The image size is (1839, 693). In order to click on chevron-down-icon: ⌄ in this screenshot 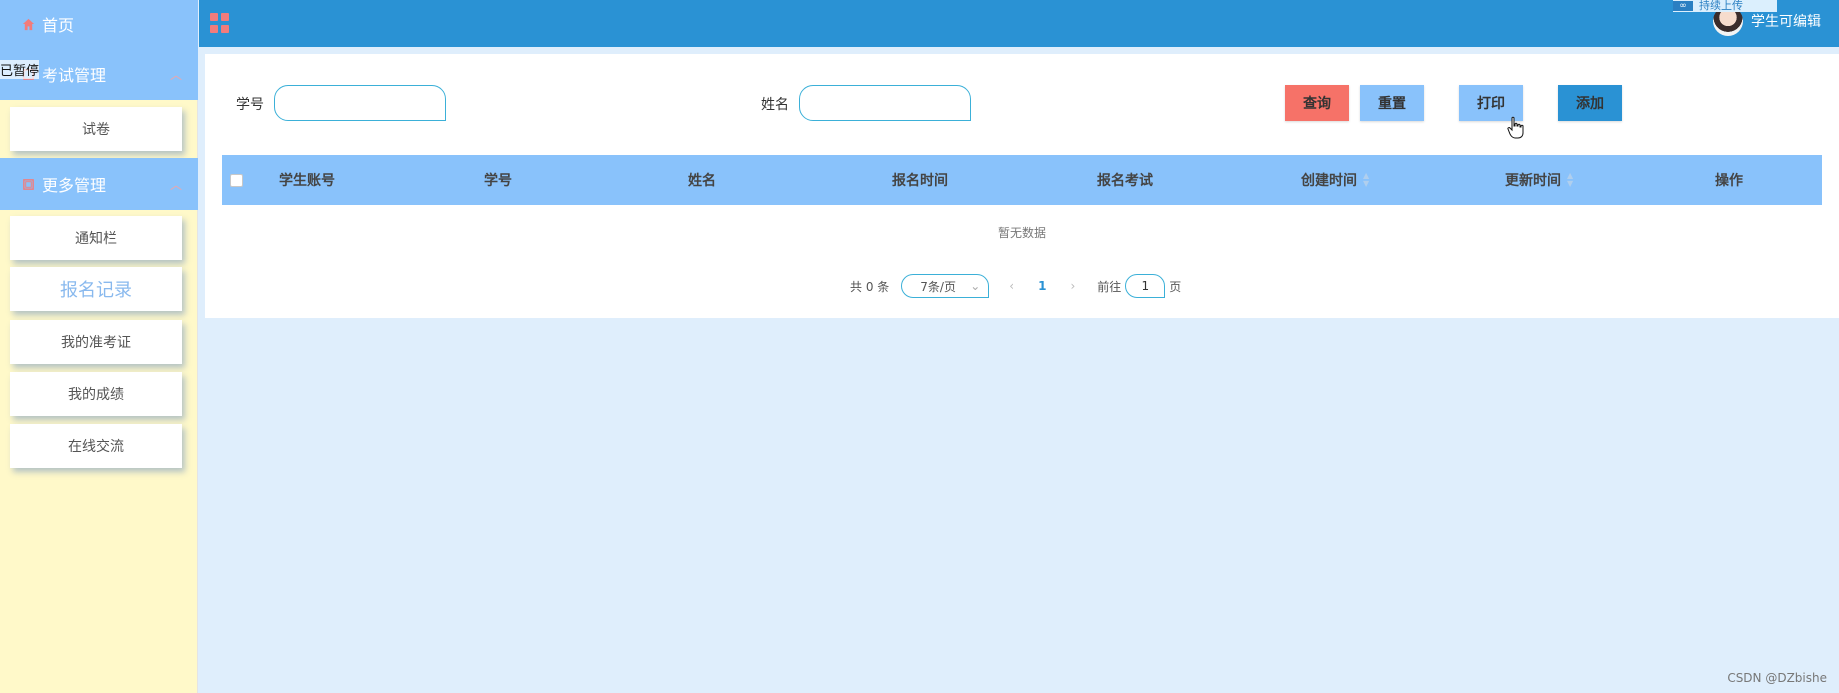, I will do `click(975, 286)`.